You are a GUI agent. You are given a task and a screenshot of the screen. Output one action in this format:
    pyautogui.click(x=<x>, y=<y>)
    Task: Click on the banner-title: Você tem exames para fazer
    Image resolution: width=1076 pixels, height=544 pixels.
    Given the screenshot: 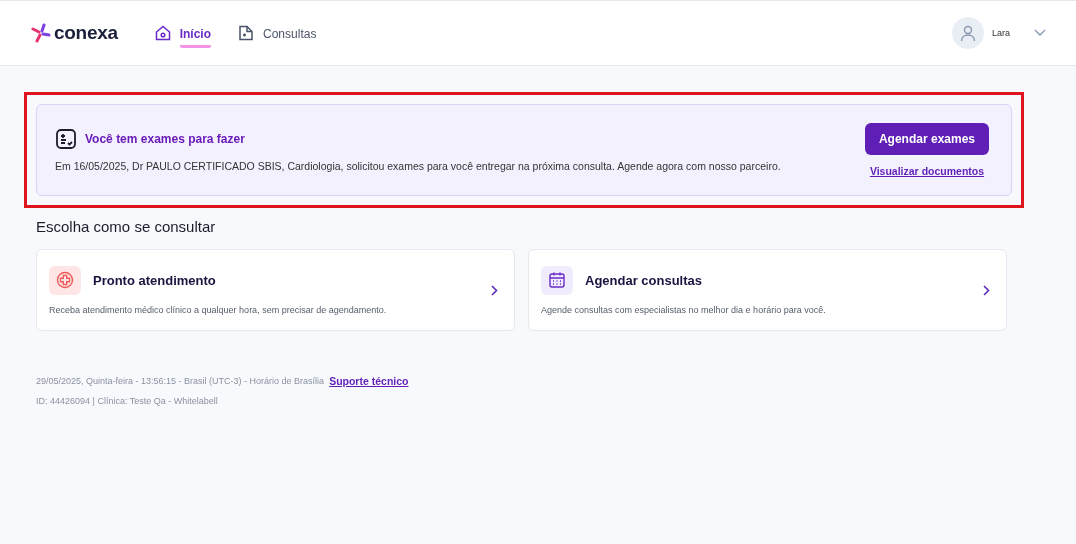 What is the action you would take?
    pyautogui.click(x=165, y=139)
    